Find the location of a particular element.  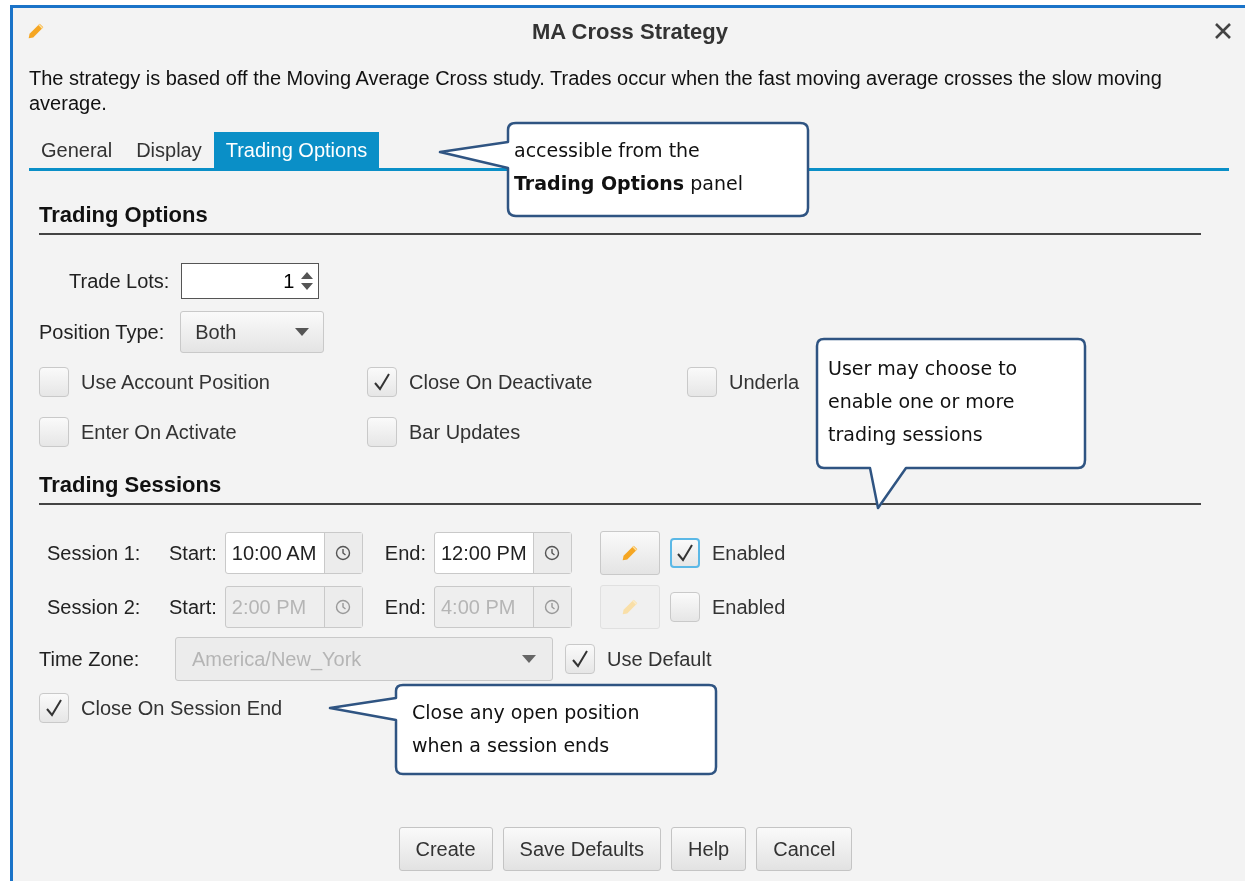

callout-text: Close any open position when a session ends is located at coordinates (526, 729).